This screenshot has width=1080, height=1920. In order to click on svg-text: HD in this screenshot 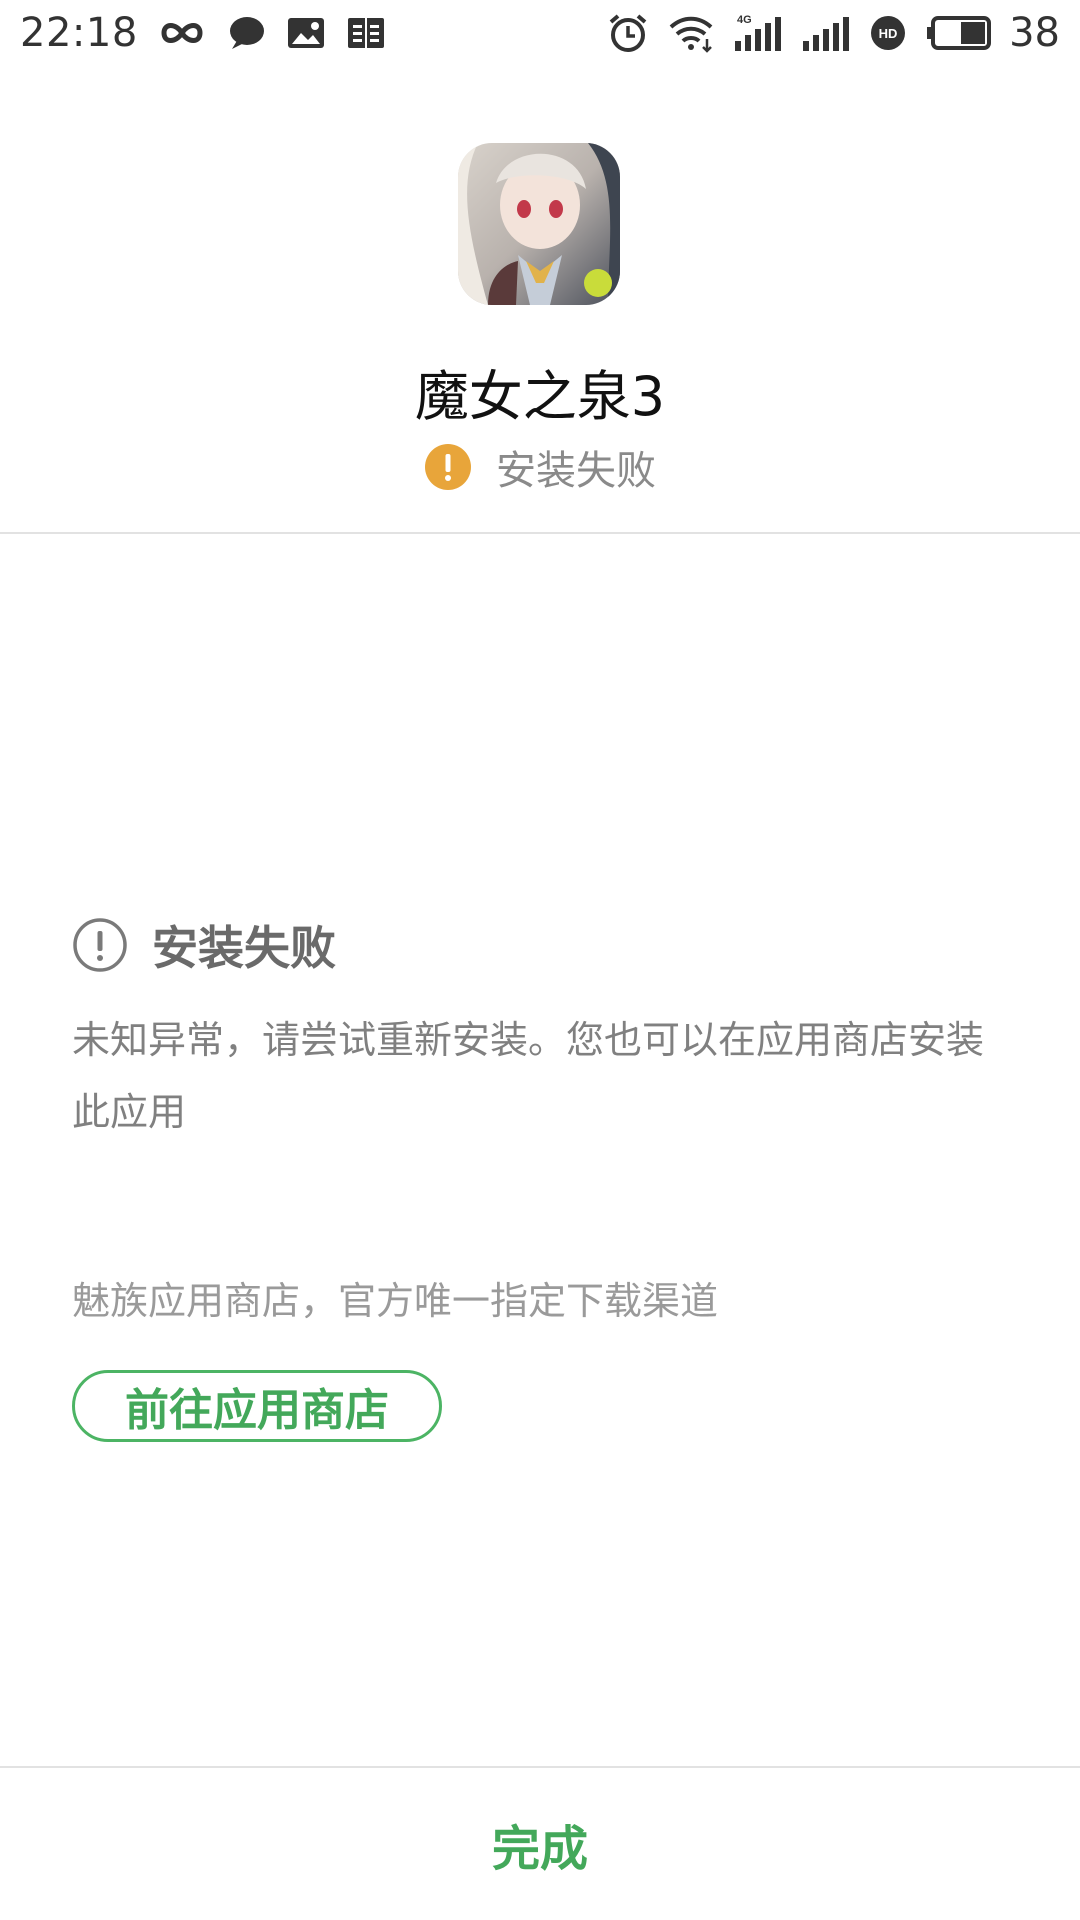, I will do `click(888, 33)`.